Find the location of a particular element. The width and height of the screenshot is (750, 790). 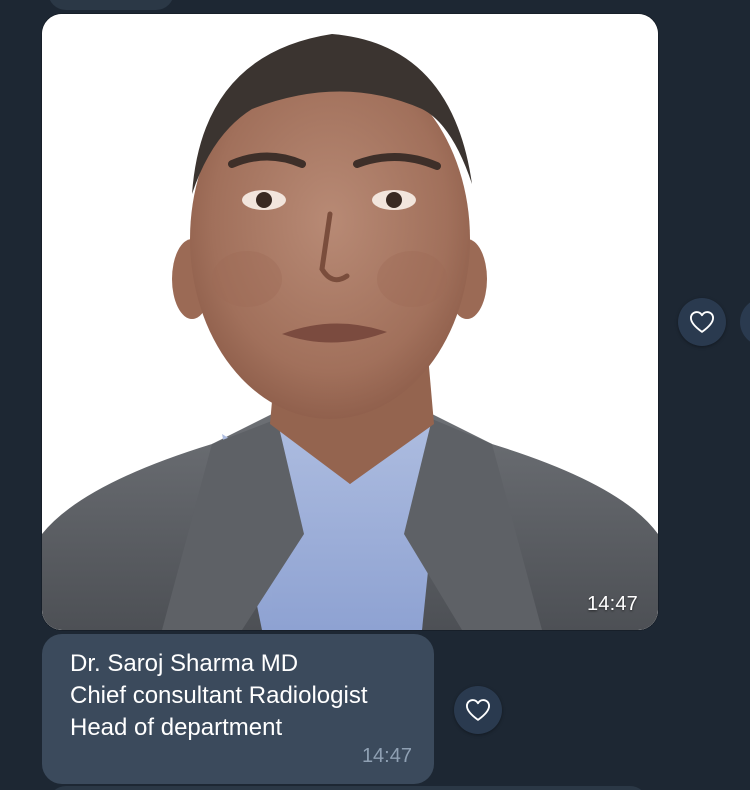

previous-message-bubble is located at coordinates (111, 5).